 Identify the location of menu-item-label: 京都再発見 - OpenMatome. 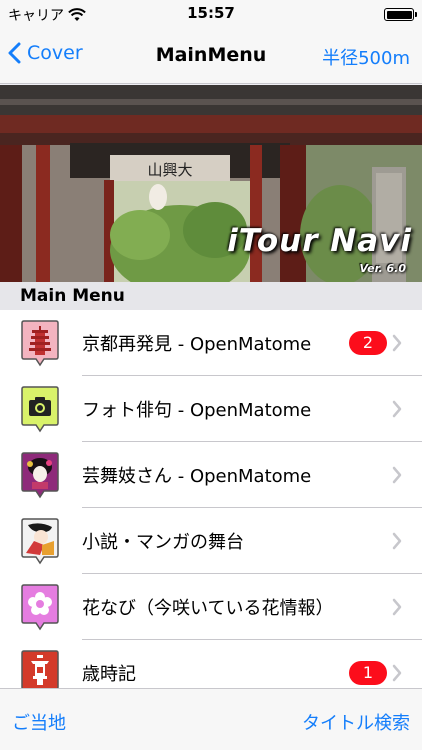
(197, 344).